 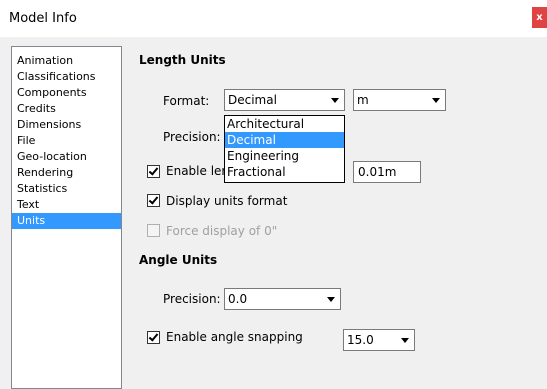 What do you see at coordinates (284, 140) in the screenshot?
I see `format-option-decimal: Decimal` at bounding box center [284, 140].